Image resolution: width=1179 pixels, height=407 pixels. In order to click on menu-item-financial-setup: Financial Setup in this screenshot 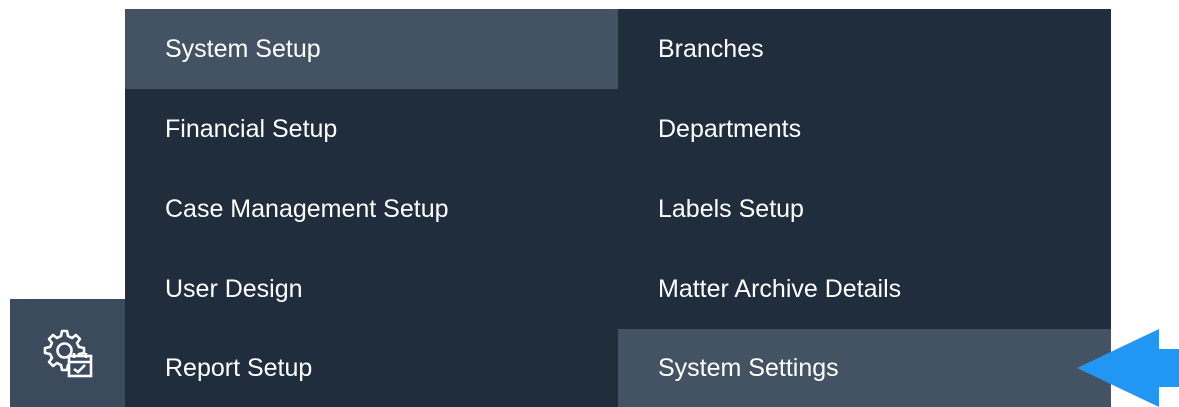, I will do `click(371, 129)`.